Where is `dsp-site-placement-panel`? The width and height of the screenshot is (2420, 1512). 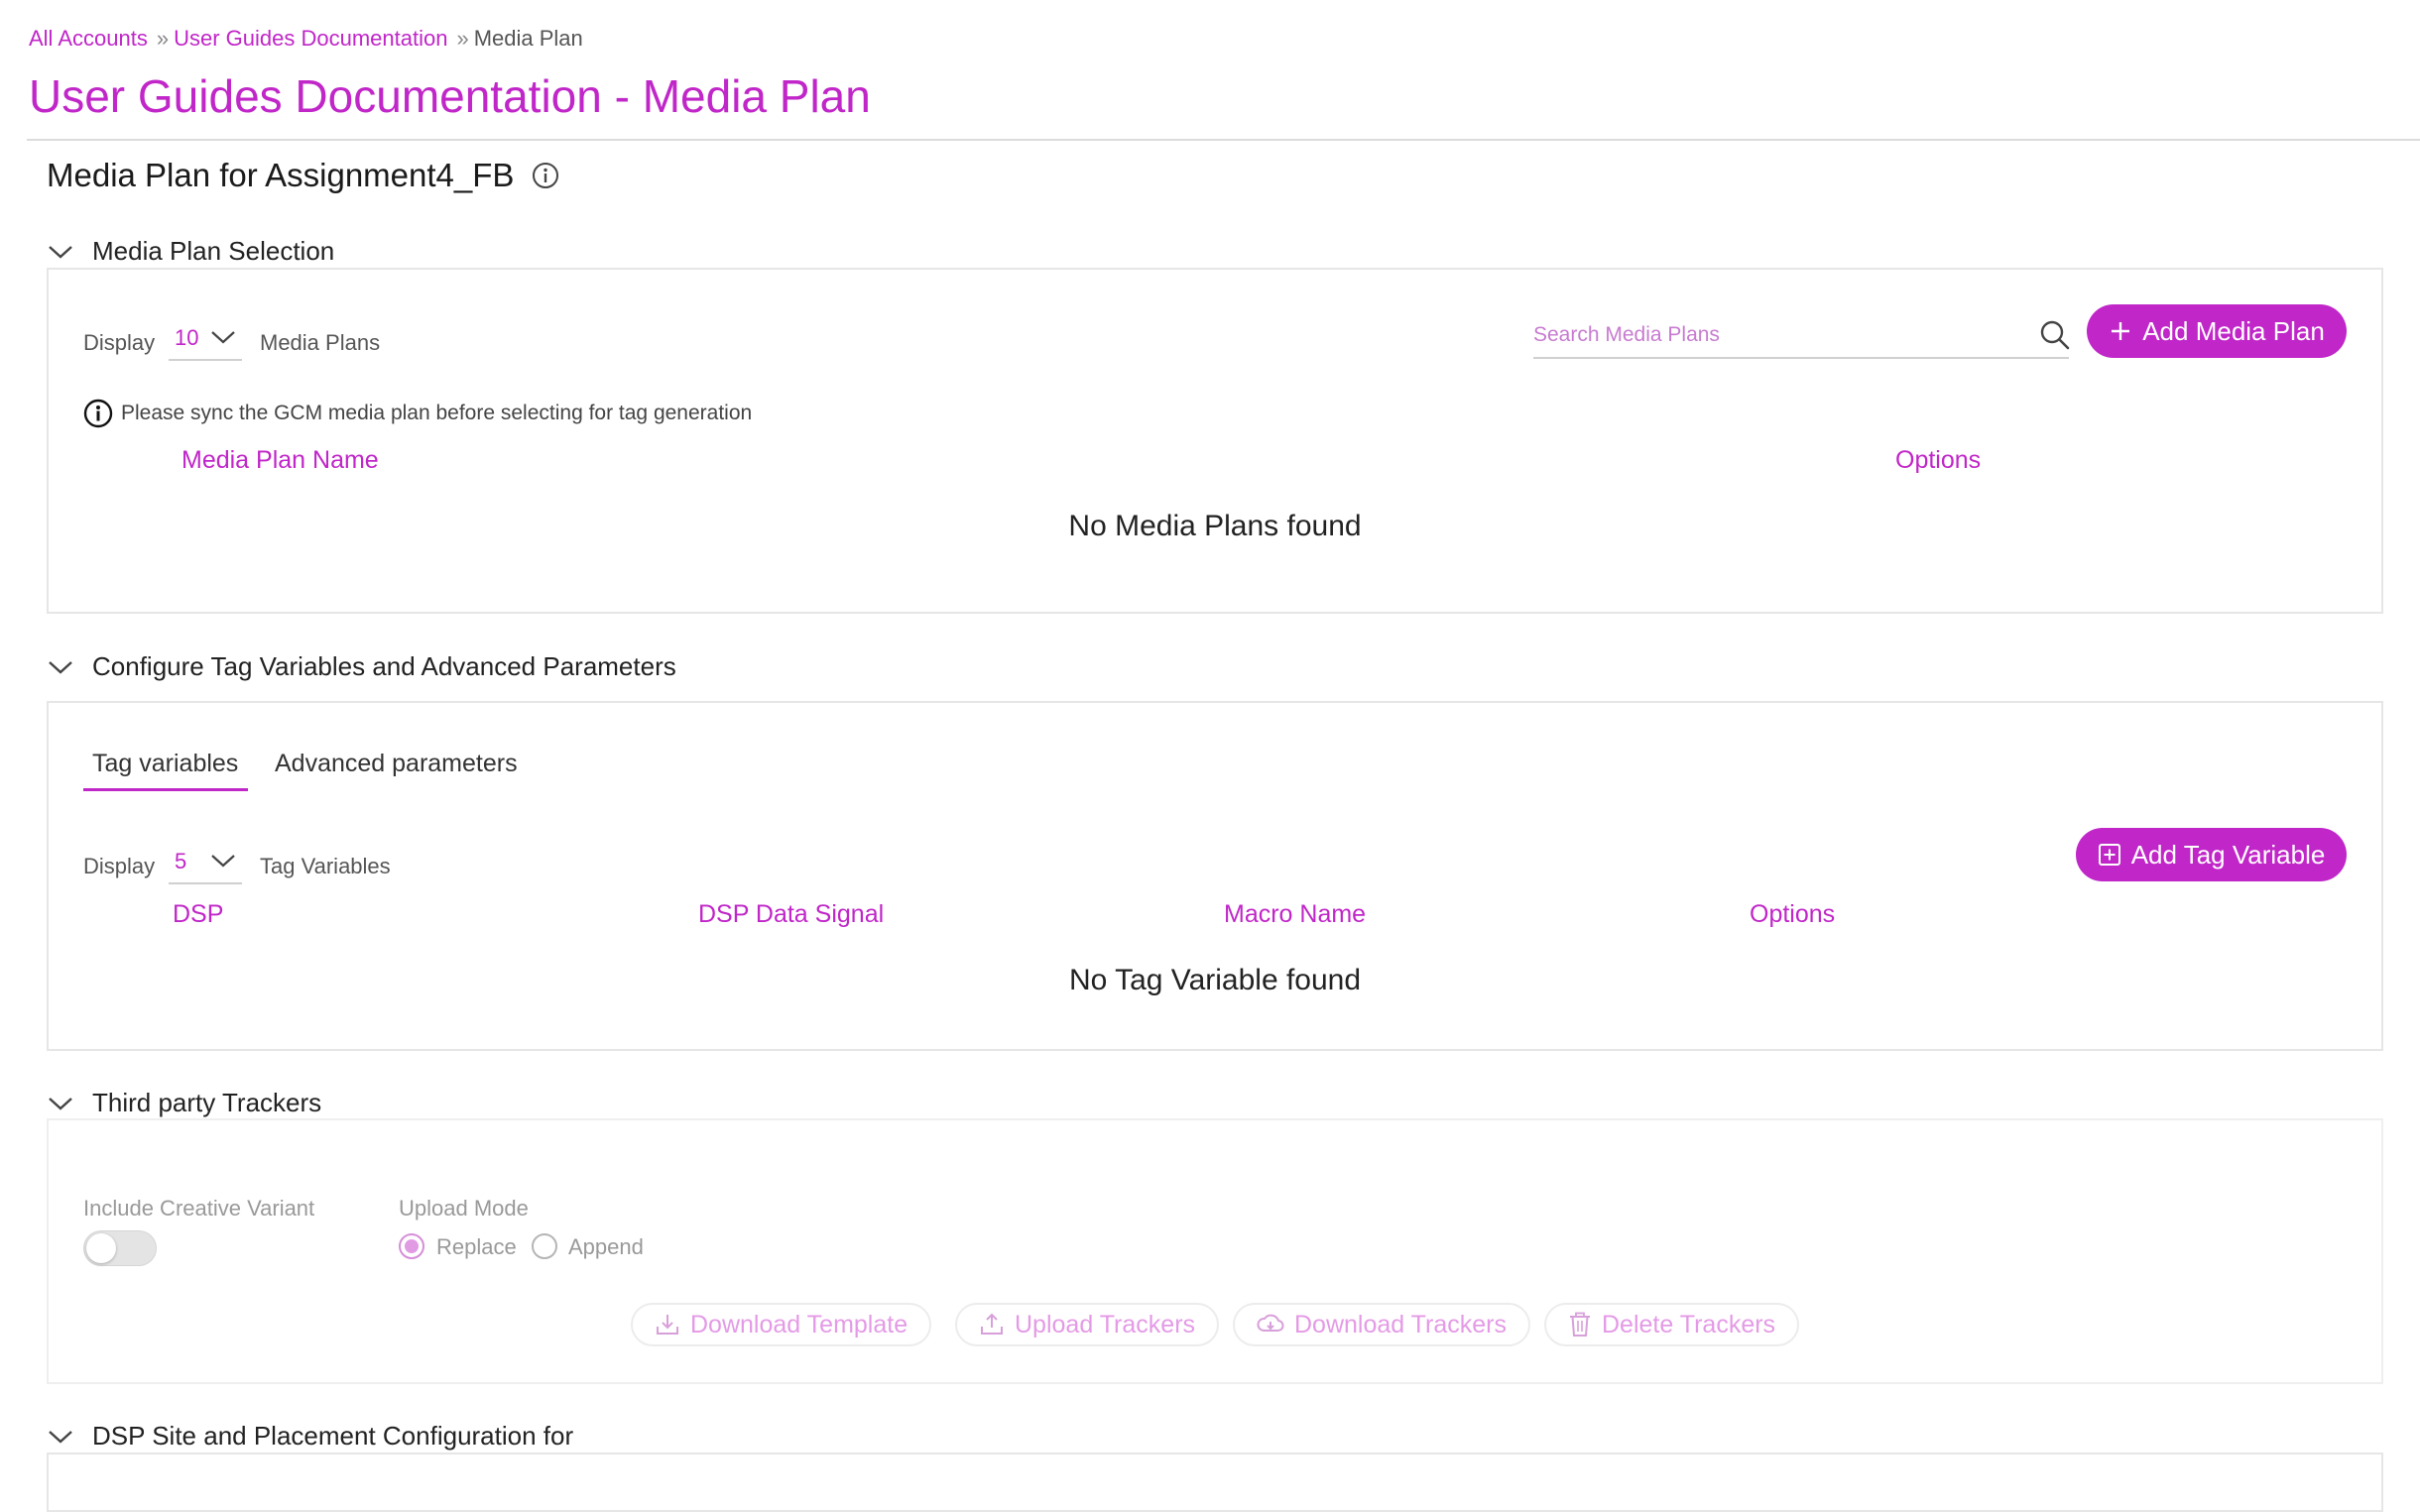 dsp-site-placement-panel is located at coordinates (1215, 1482).